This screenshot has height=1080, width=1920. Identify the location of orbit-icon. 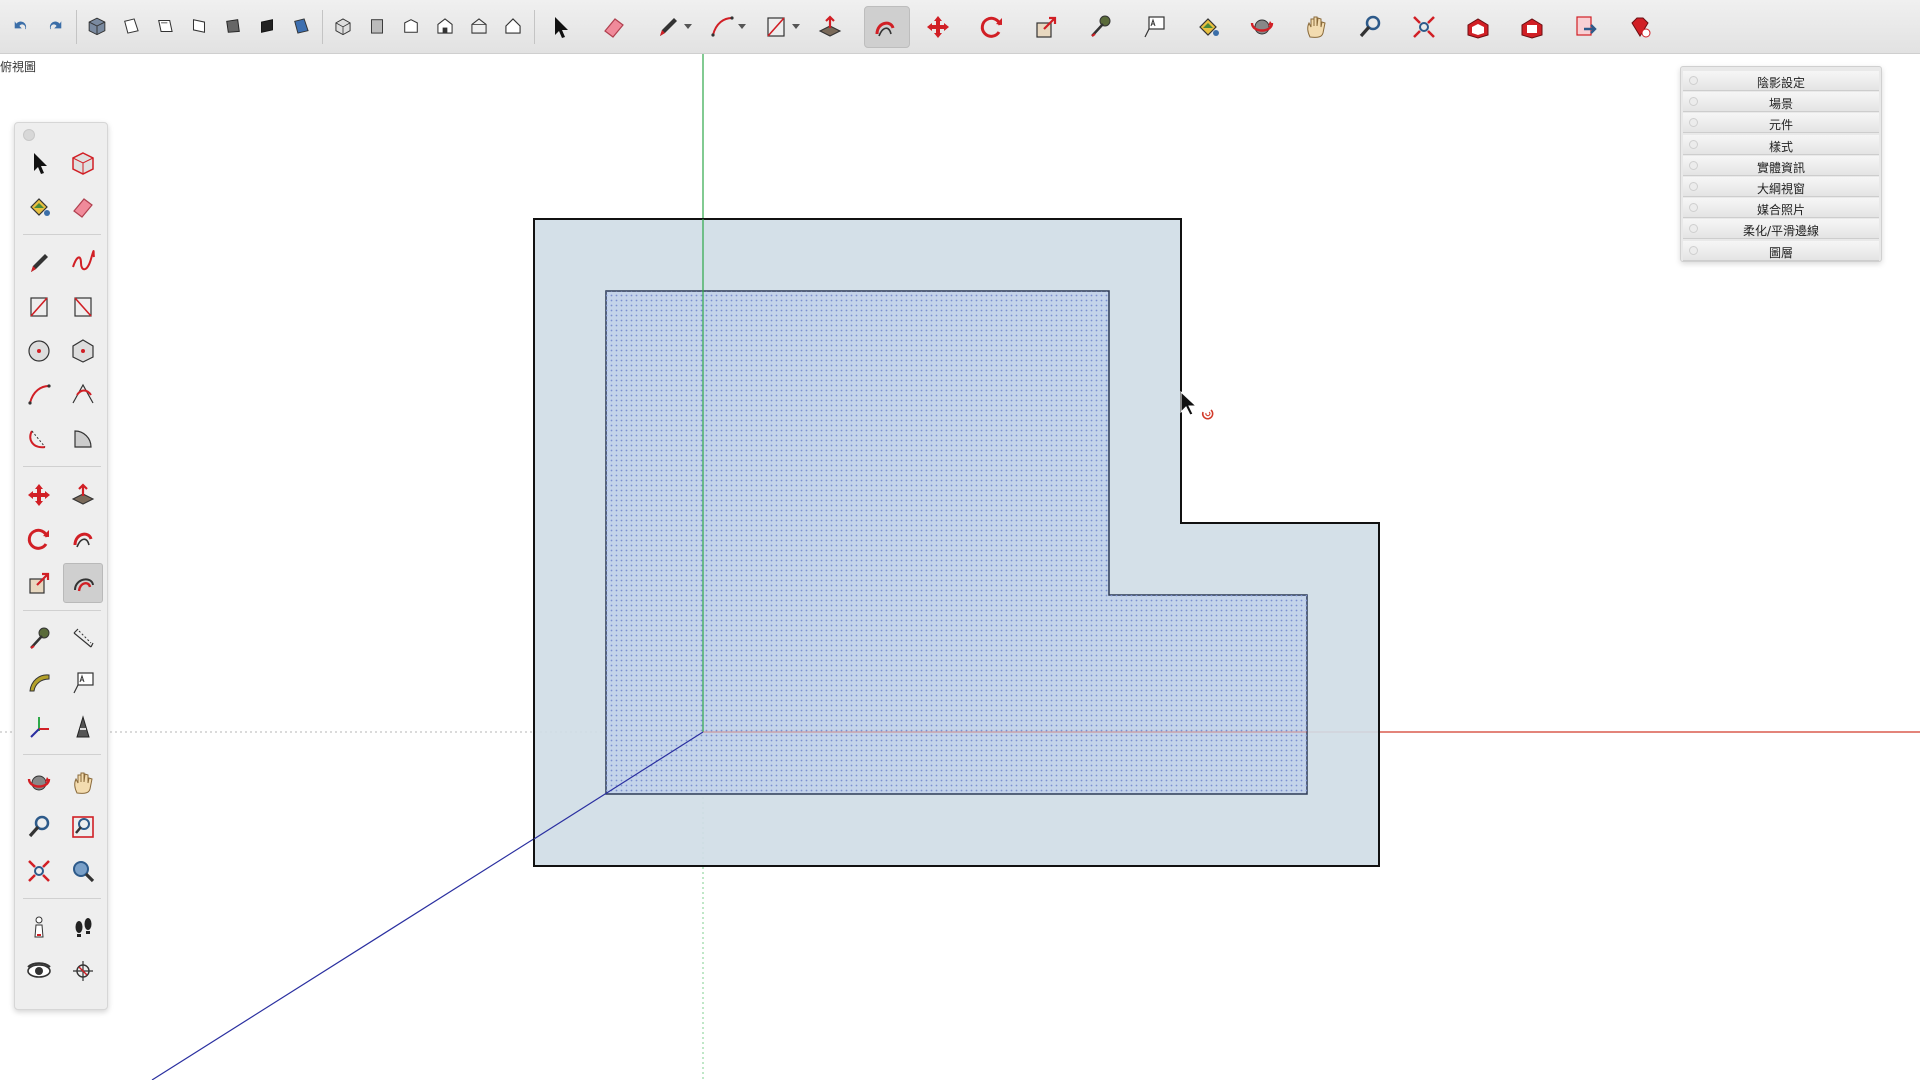
(1262, 27).